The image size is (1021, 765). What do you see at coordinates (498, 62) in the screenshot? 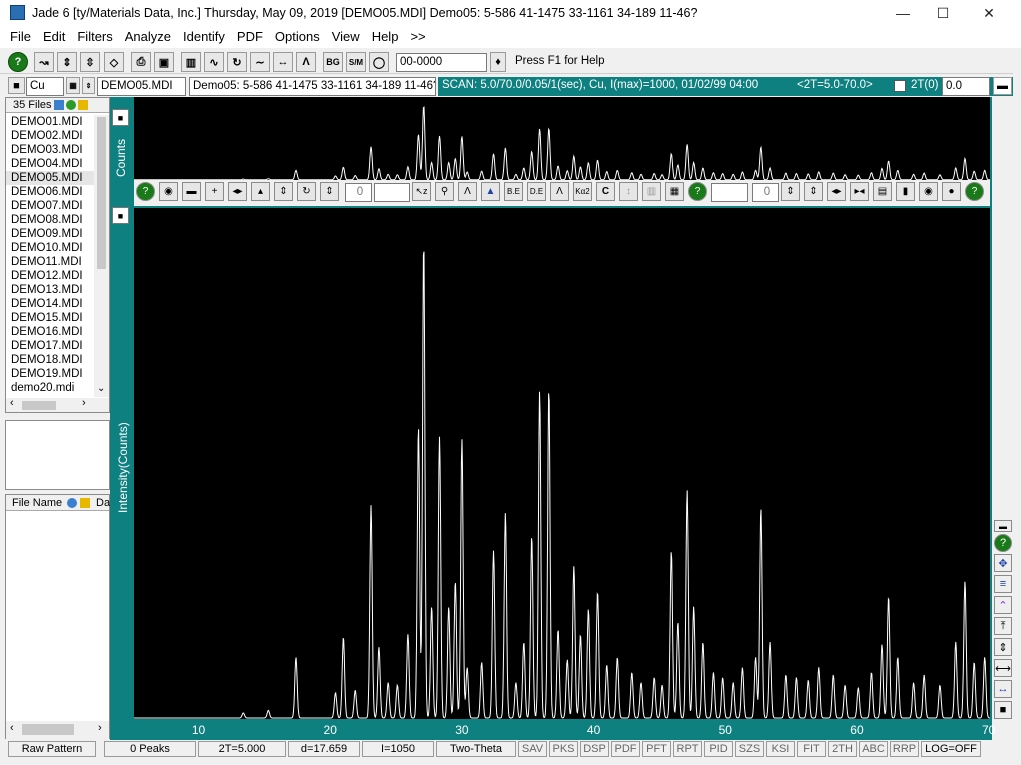
I see `drop-icon: ♦` at bounding box center [498, 62].